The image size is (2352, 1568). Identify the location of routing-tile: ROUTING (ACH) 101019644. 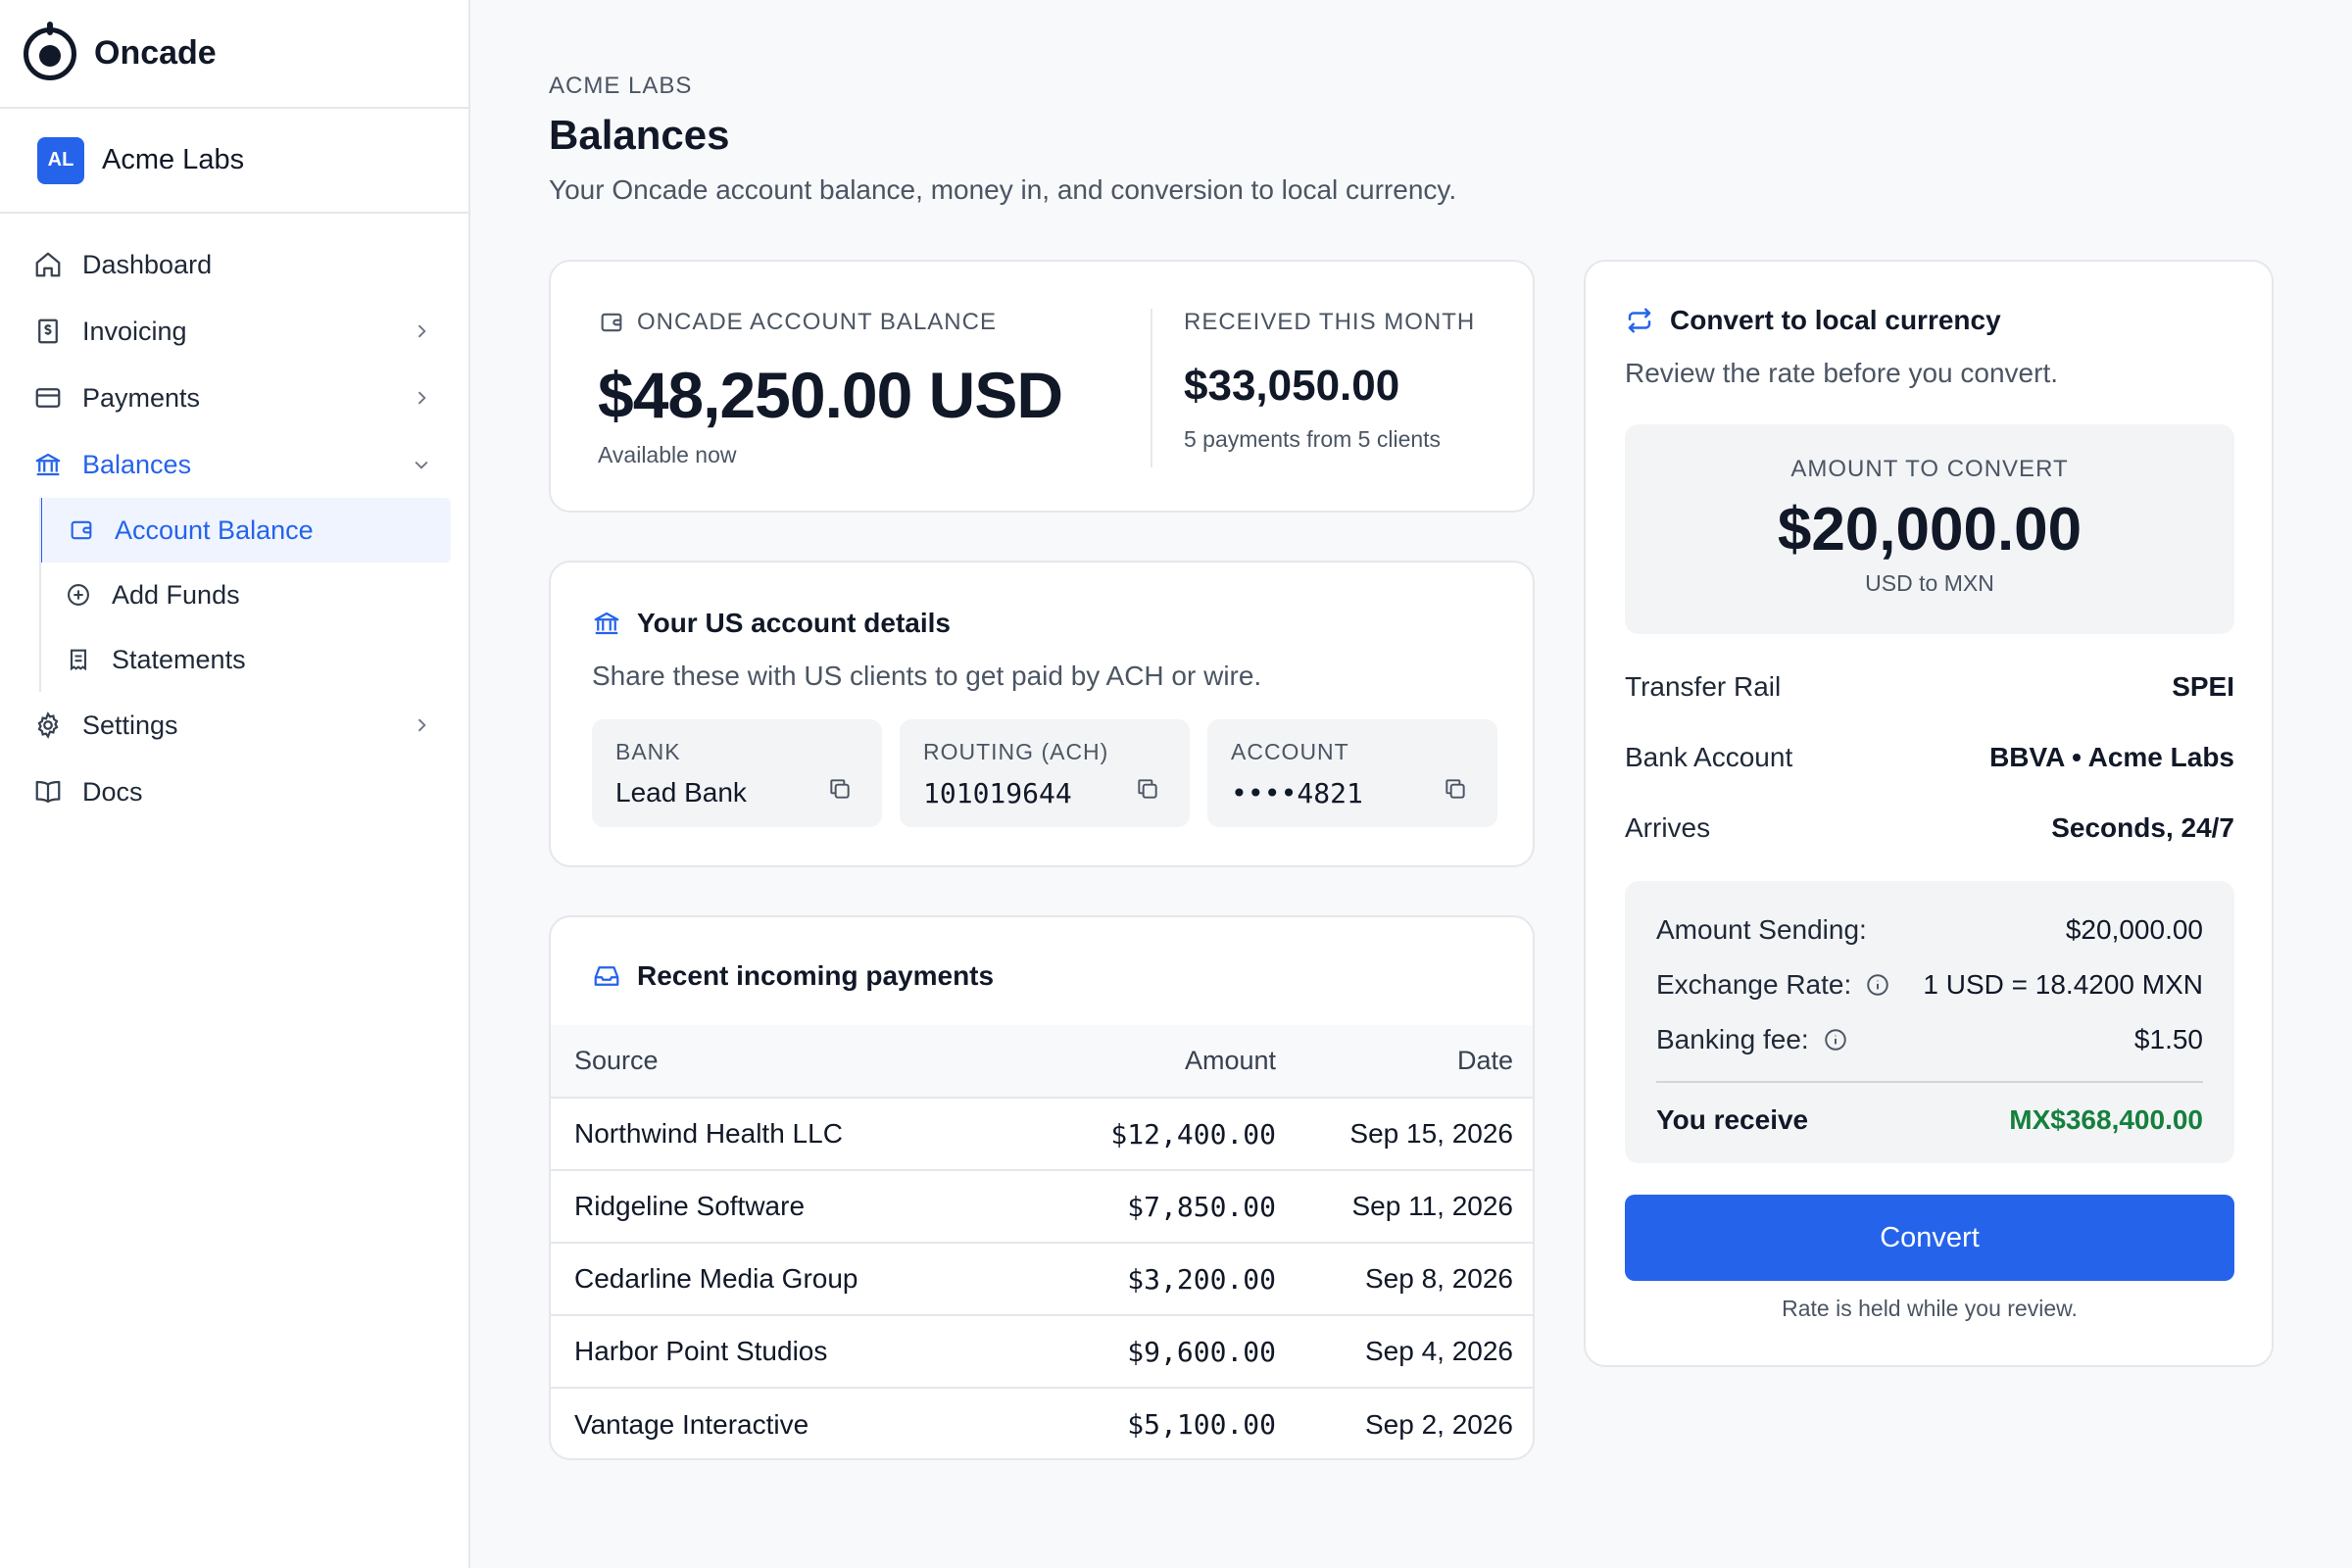
(1045, 773).